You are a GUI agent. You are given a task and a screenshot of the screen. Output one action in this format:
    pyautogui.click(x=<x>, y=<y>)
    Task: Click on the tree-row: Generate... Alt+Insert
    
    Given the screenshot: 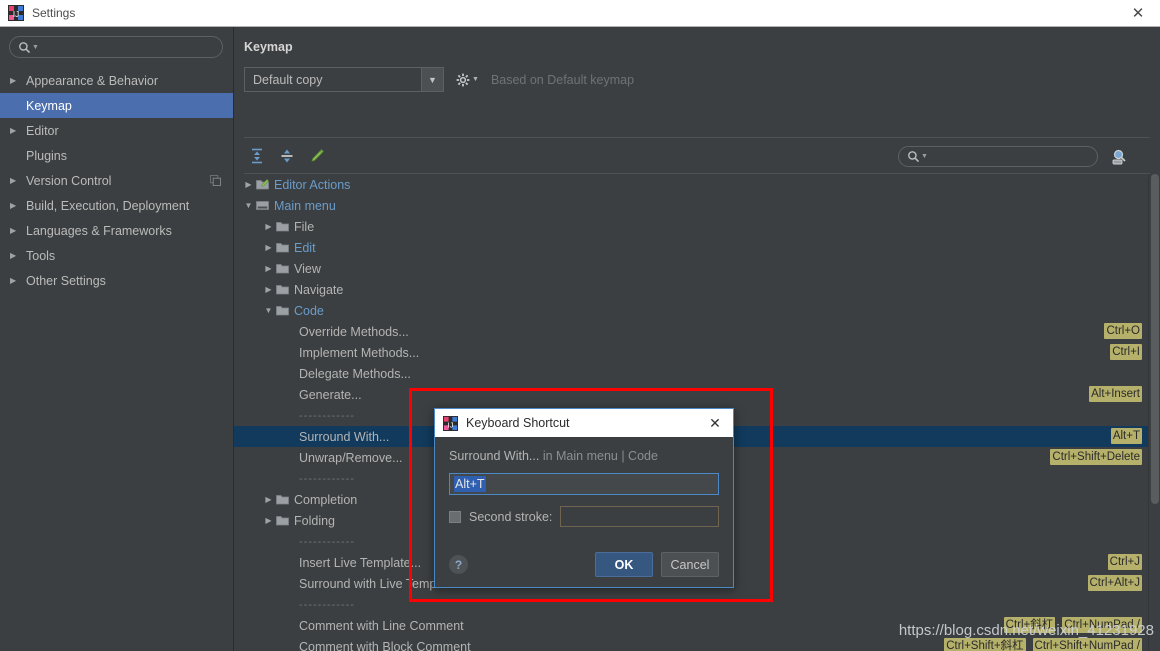 What is the action you would take?
    pyautogui.click(x=691, y=394)
    